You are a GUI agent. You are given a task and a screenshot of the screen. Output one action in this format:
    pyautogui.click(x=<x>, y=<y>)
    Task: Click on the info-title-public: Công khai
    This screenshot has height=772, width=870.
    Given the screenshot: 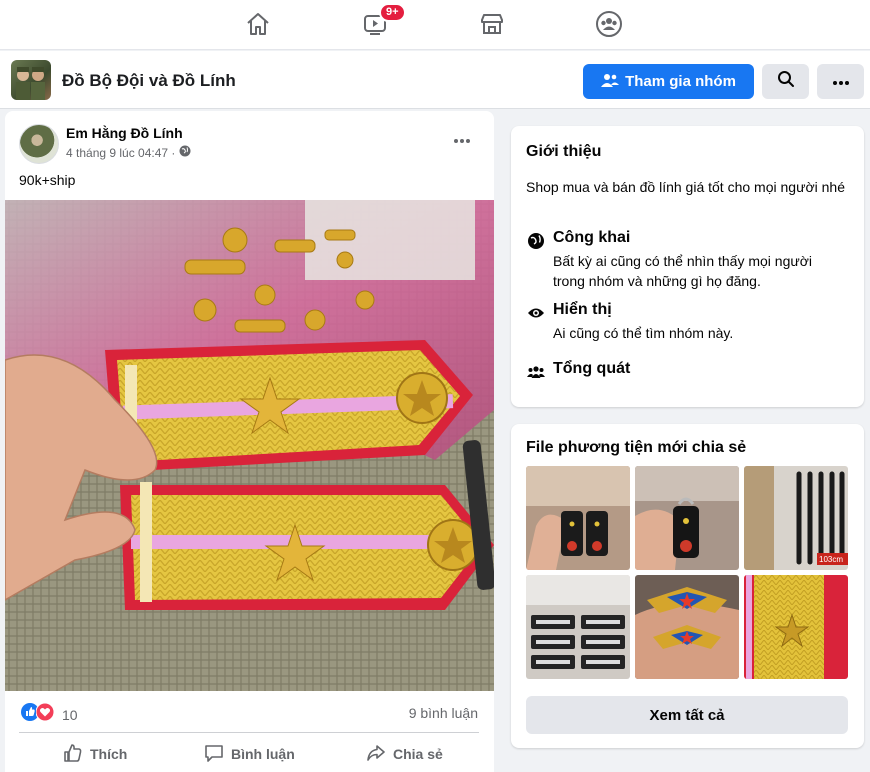 What is the action you would take?
    pyautogui.click(x=592, y=237)
    